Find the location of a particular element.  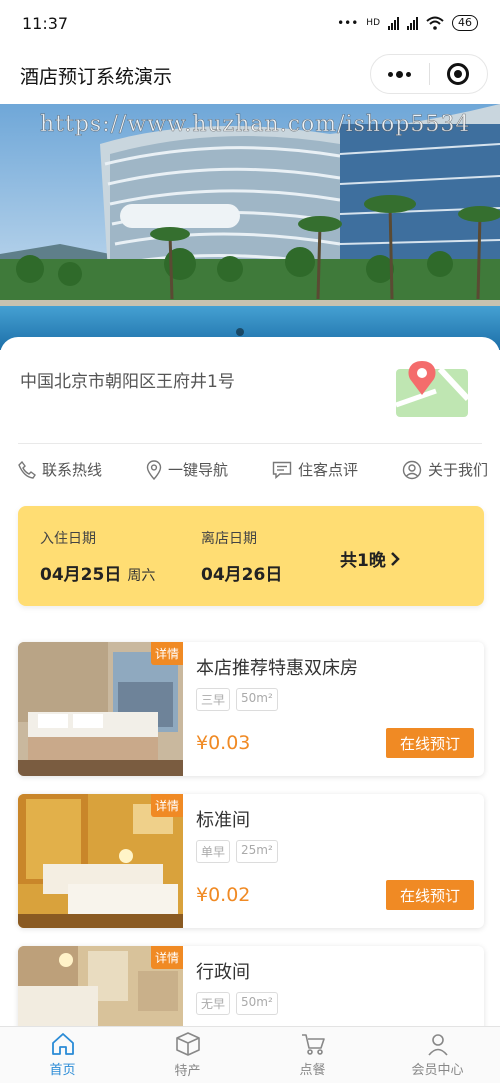

status-time: 11:37 is located at coordinates (45, 23).